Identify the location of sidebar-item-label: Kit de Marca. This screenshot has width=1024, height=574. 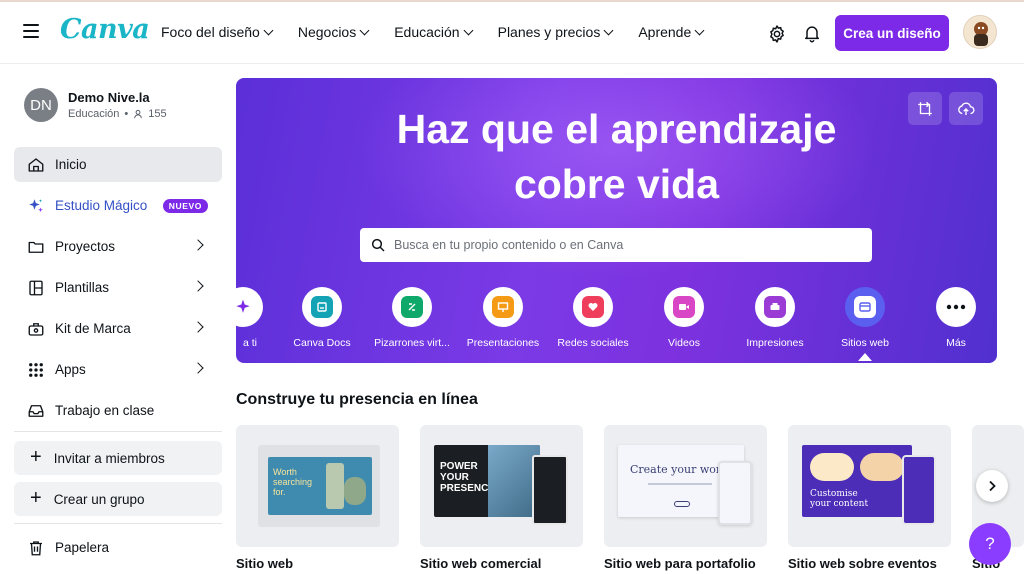
(93, 328).